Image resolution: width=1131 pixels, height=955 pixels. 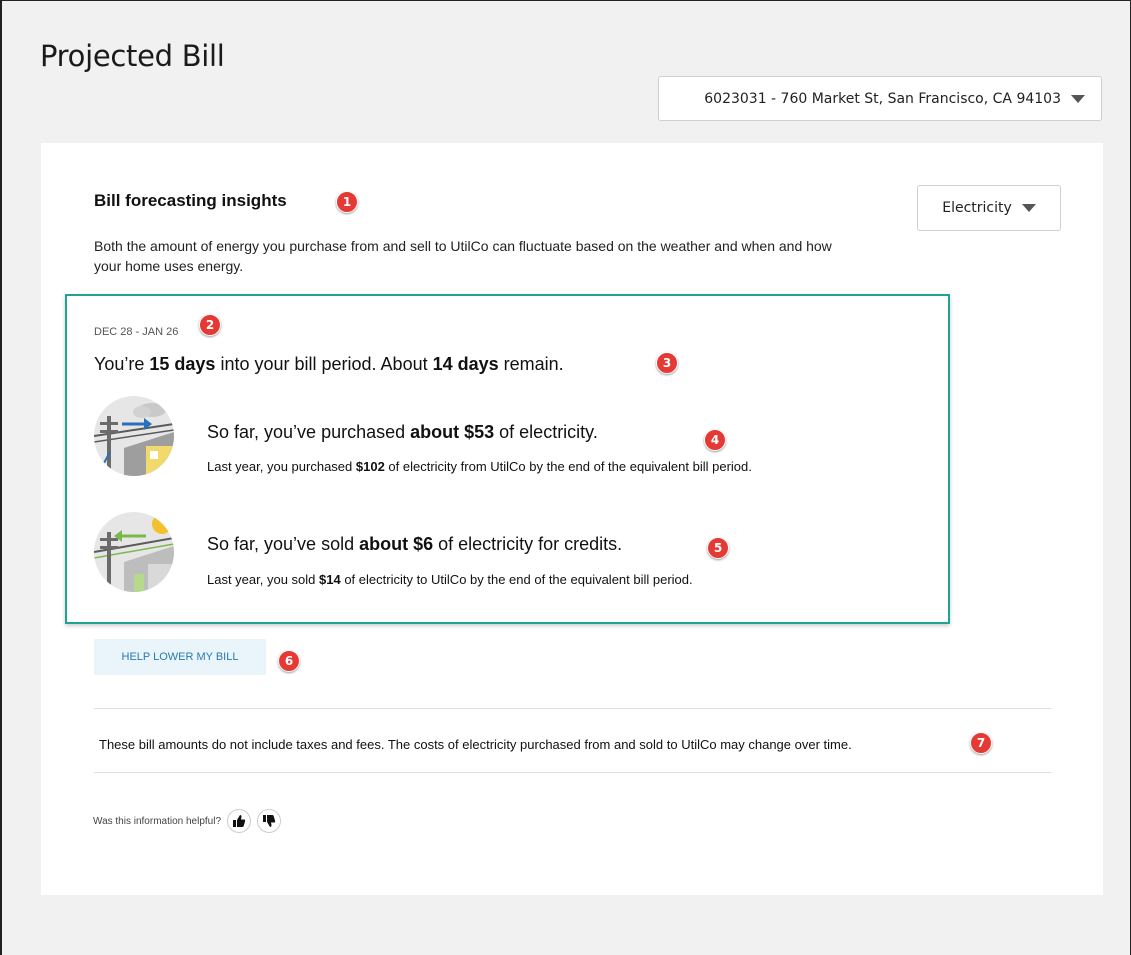 I want to click on days-remaining: 14 days, so click(x=465, y=364).